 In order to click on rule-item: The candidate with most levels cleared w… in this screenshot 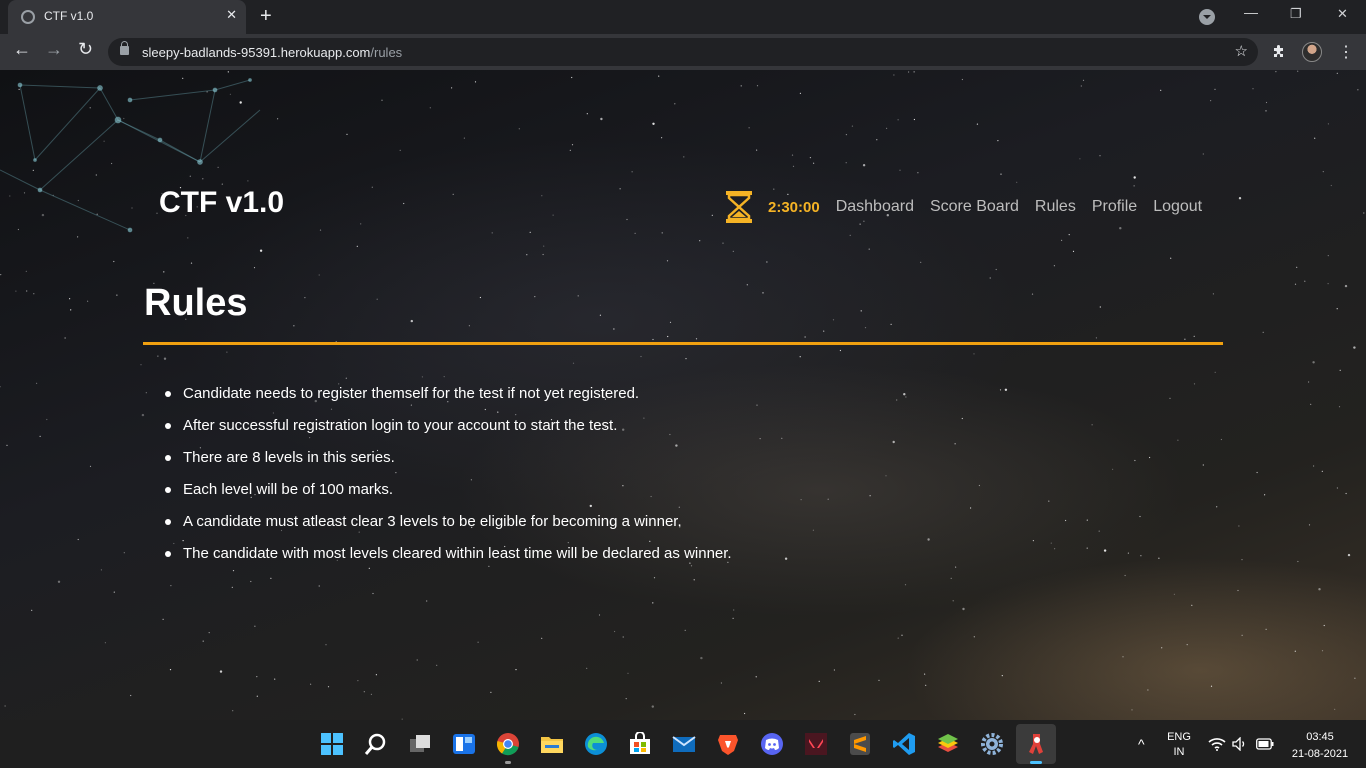, I will do `click(447, 560)`.